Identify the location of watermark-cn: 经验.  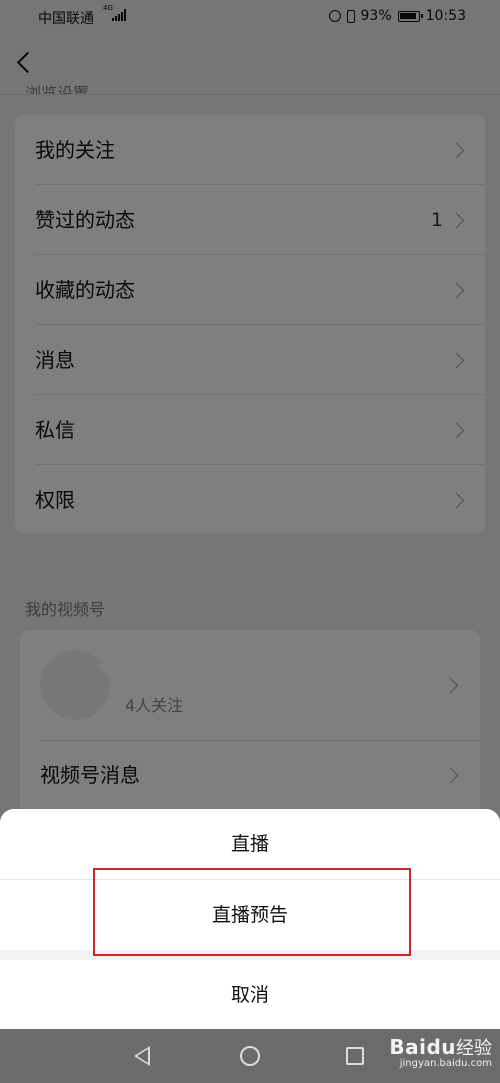
(474, 1048).